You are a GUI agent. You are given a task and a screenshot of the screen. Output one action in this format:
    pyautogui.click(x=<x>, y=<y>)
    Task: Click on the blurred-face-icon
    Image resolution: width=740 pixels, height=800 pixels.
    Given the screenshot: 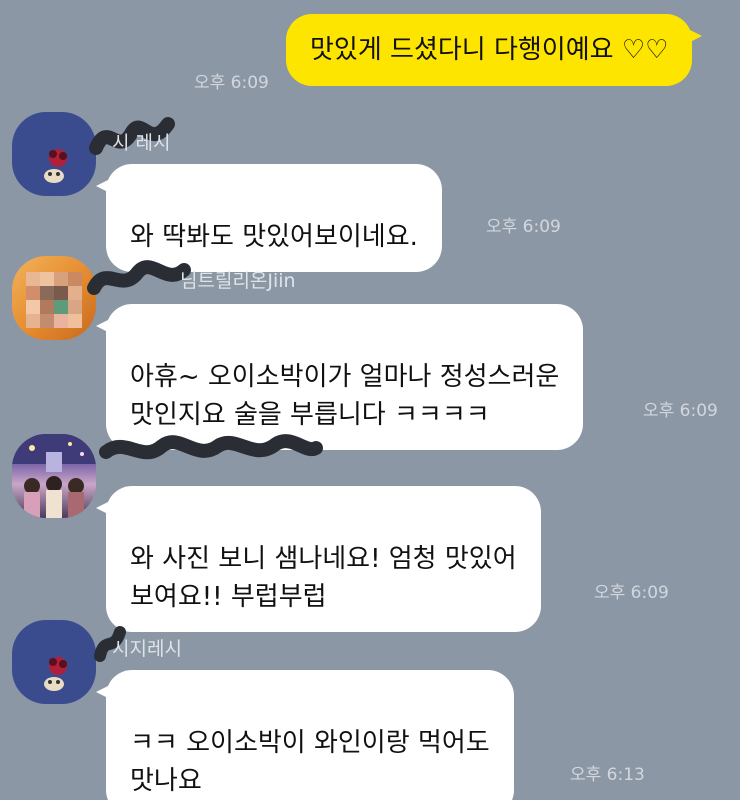 What is the action you would take?
    pyautogui.click(x=54, y=300)
    